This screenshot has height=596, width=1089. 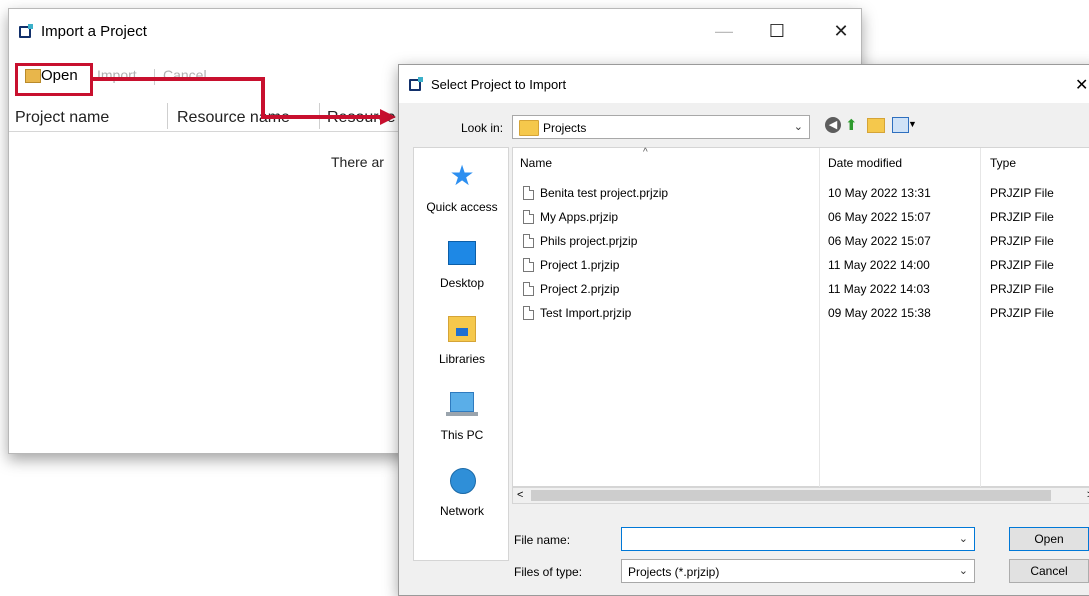 What do you see at coordinates (879, 265) in the screenshot?
I see `file-date: 11 May 2022 14:00` at bounding box center [879, 265].